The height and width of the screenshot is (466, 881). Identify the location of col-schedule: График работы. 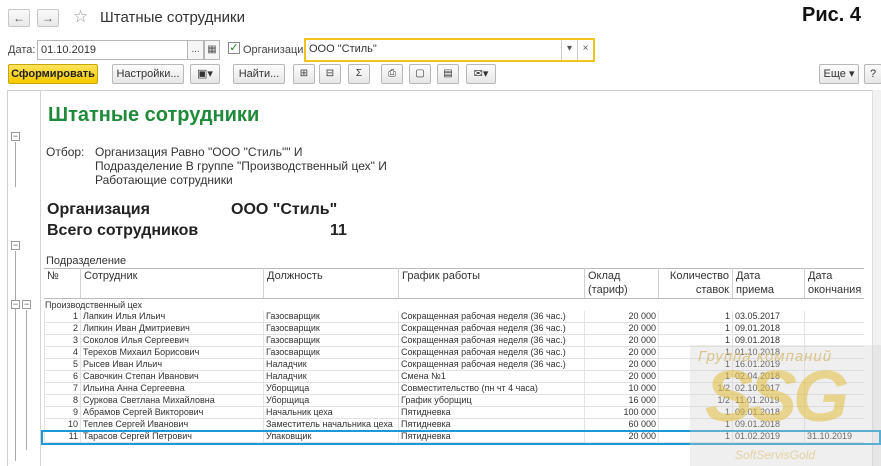
(491, 283).